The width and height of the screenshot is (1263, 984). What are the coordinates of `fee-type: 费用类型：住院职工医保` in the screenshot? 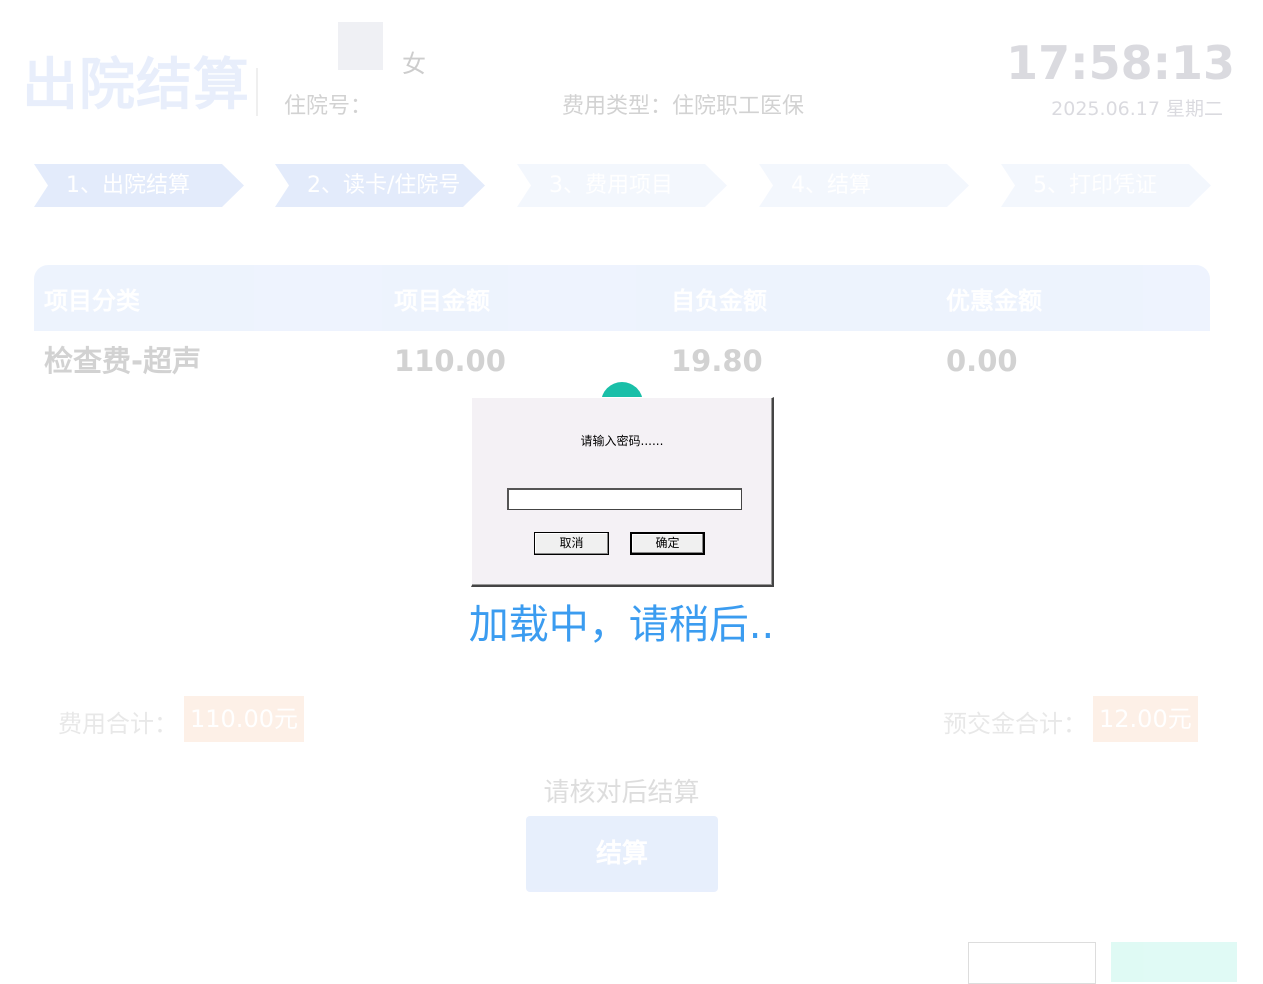 It's located at (683, 106).